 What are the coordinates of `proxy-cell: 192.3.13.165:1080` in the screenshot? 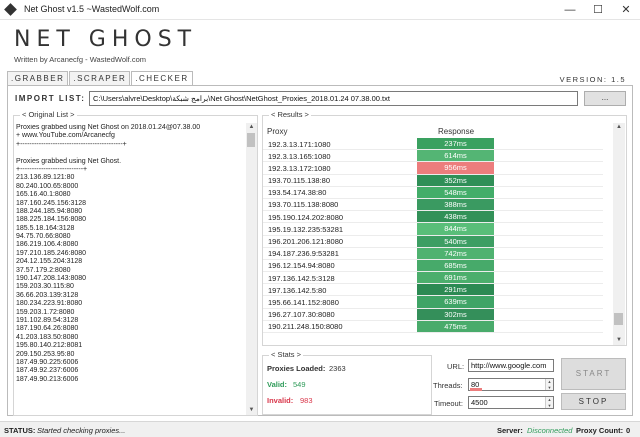 It's located at (299, 156).